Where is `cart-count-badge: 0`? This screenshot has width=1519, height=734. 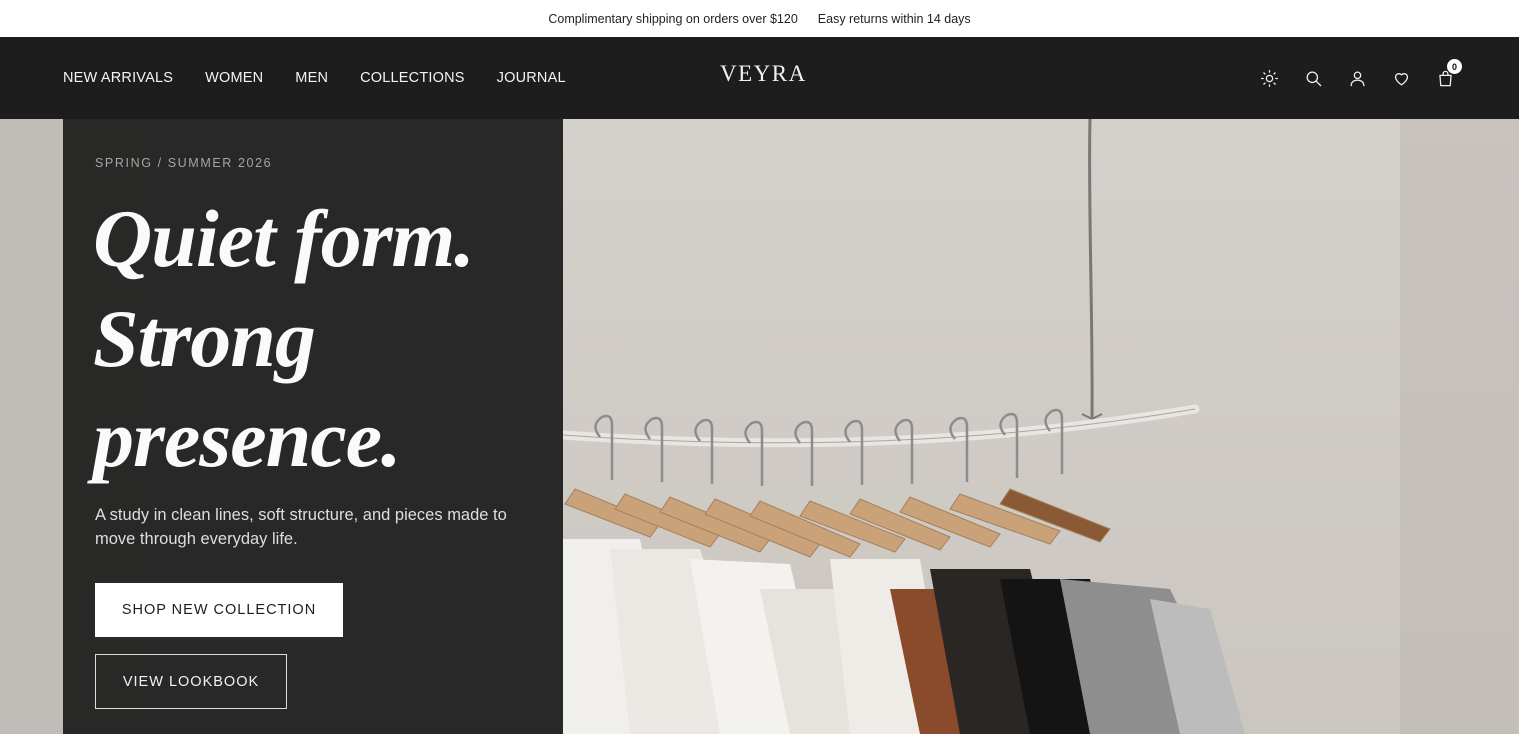
cart-count-badge: 0 is located at coordinates (1454, 66).